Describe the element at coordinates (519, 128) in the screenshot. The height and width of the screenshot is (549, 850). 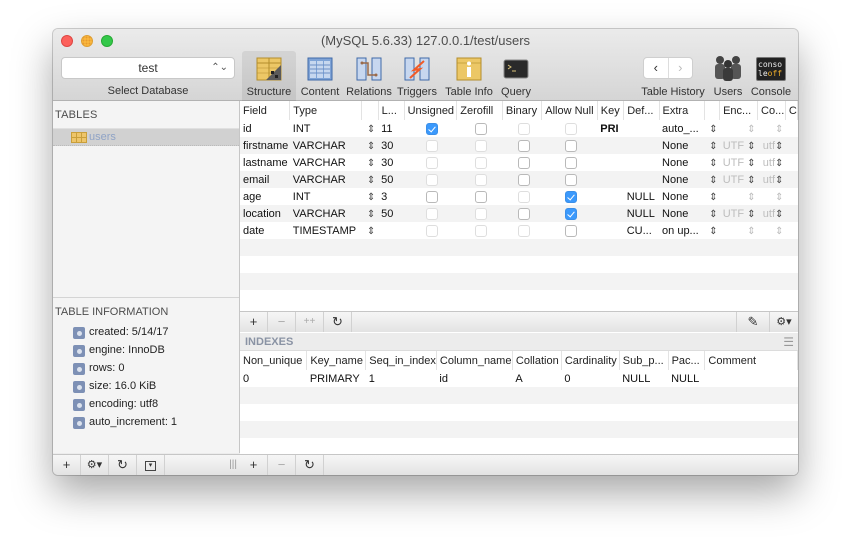
I see `structure-row: id INT ⇕ 11 PRI auto_... ⇕ ⇕ ⇕` at that location.